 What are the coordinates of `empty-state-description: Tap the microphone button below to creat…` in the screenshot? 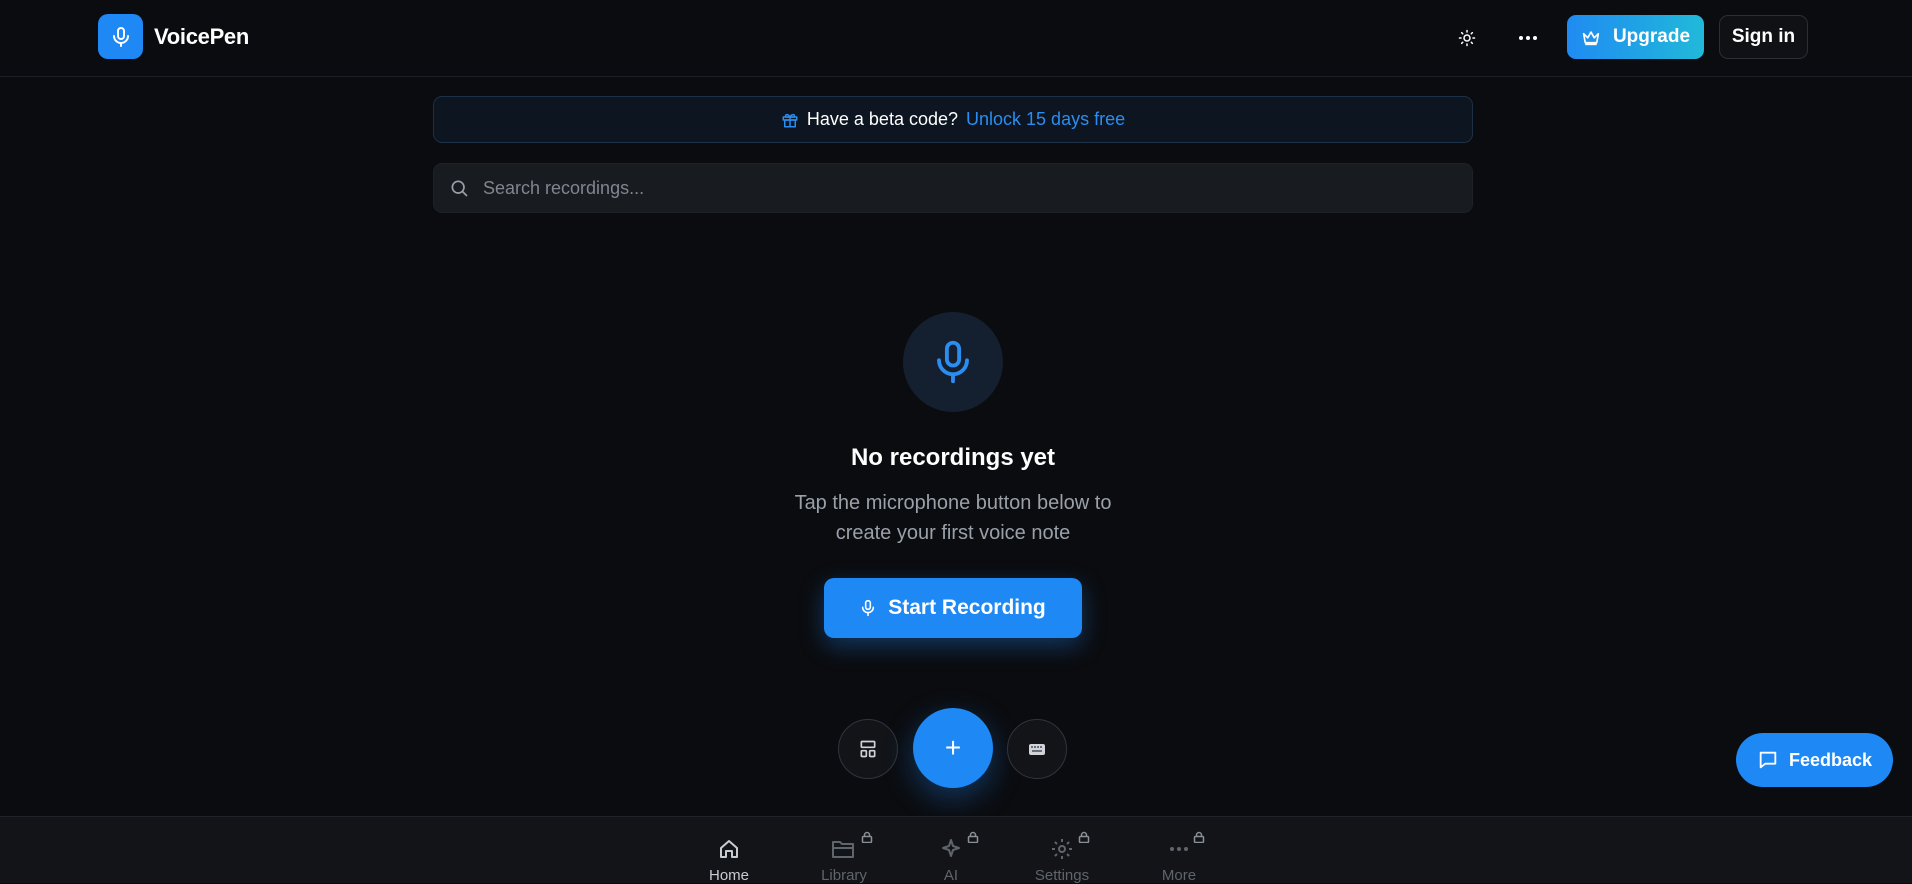 It's located at (953, 518).